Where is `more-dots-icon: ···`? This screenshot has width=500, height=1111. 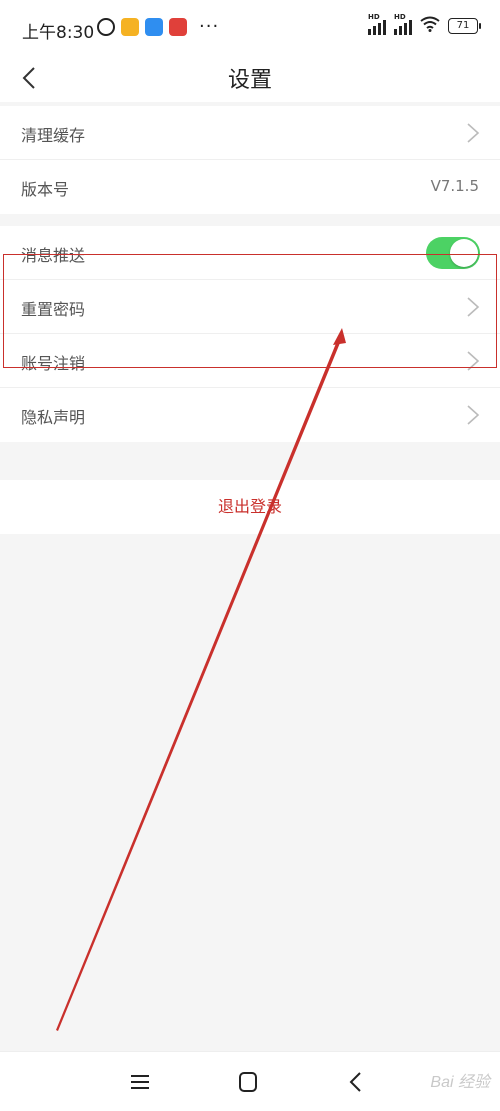 more-dots-icon: ··· is located at coordinates (209, 26).